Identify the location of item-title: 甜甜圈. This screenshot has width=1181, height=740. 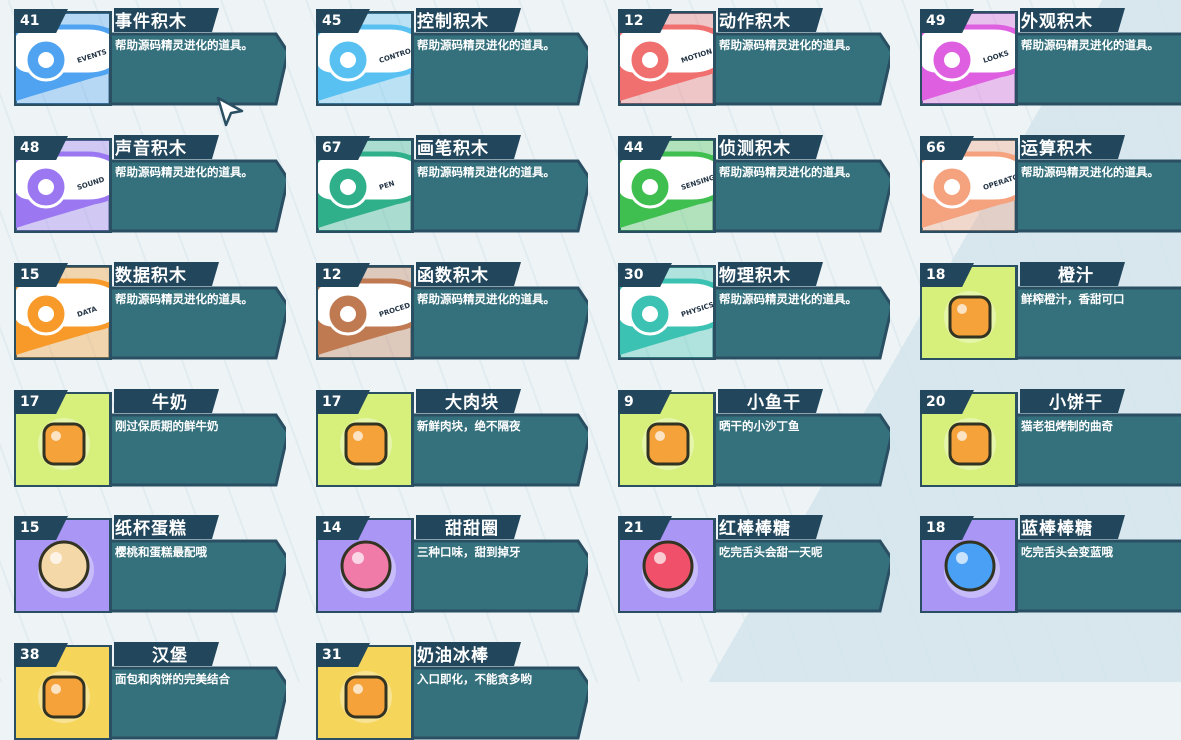
(472, 529).